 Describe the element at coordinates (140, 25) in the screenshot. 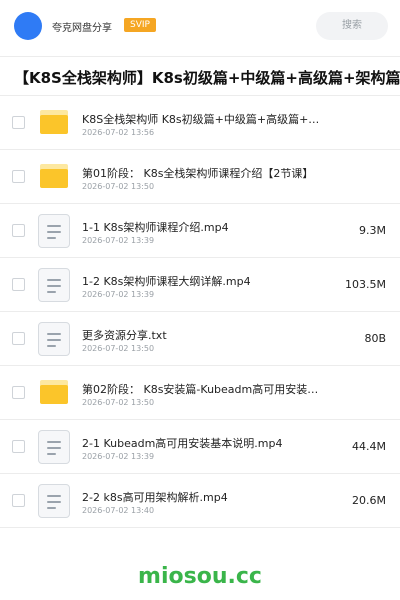

I see `svip-badge: SVIP` at that location.